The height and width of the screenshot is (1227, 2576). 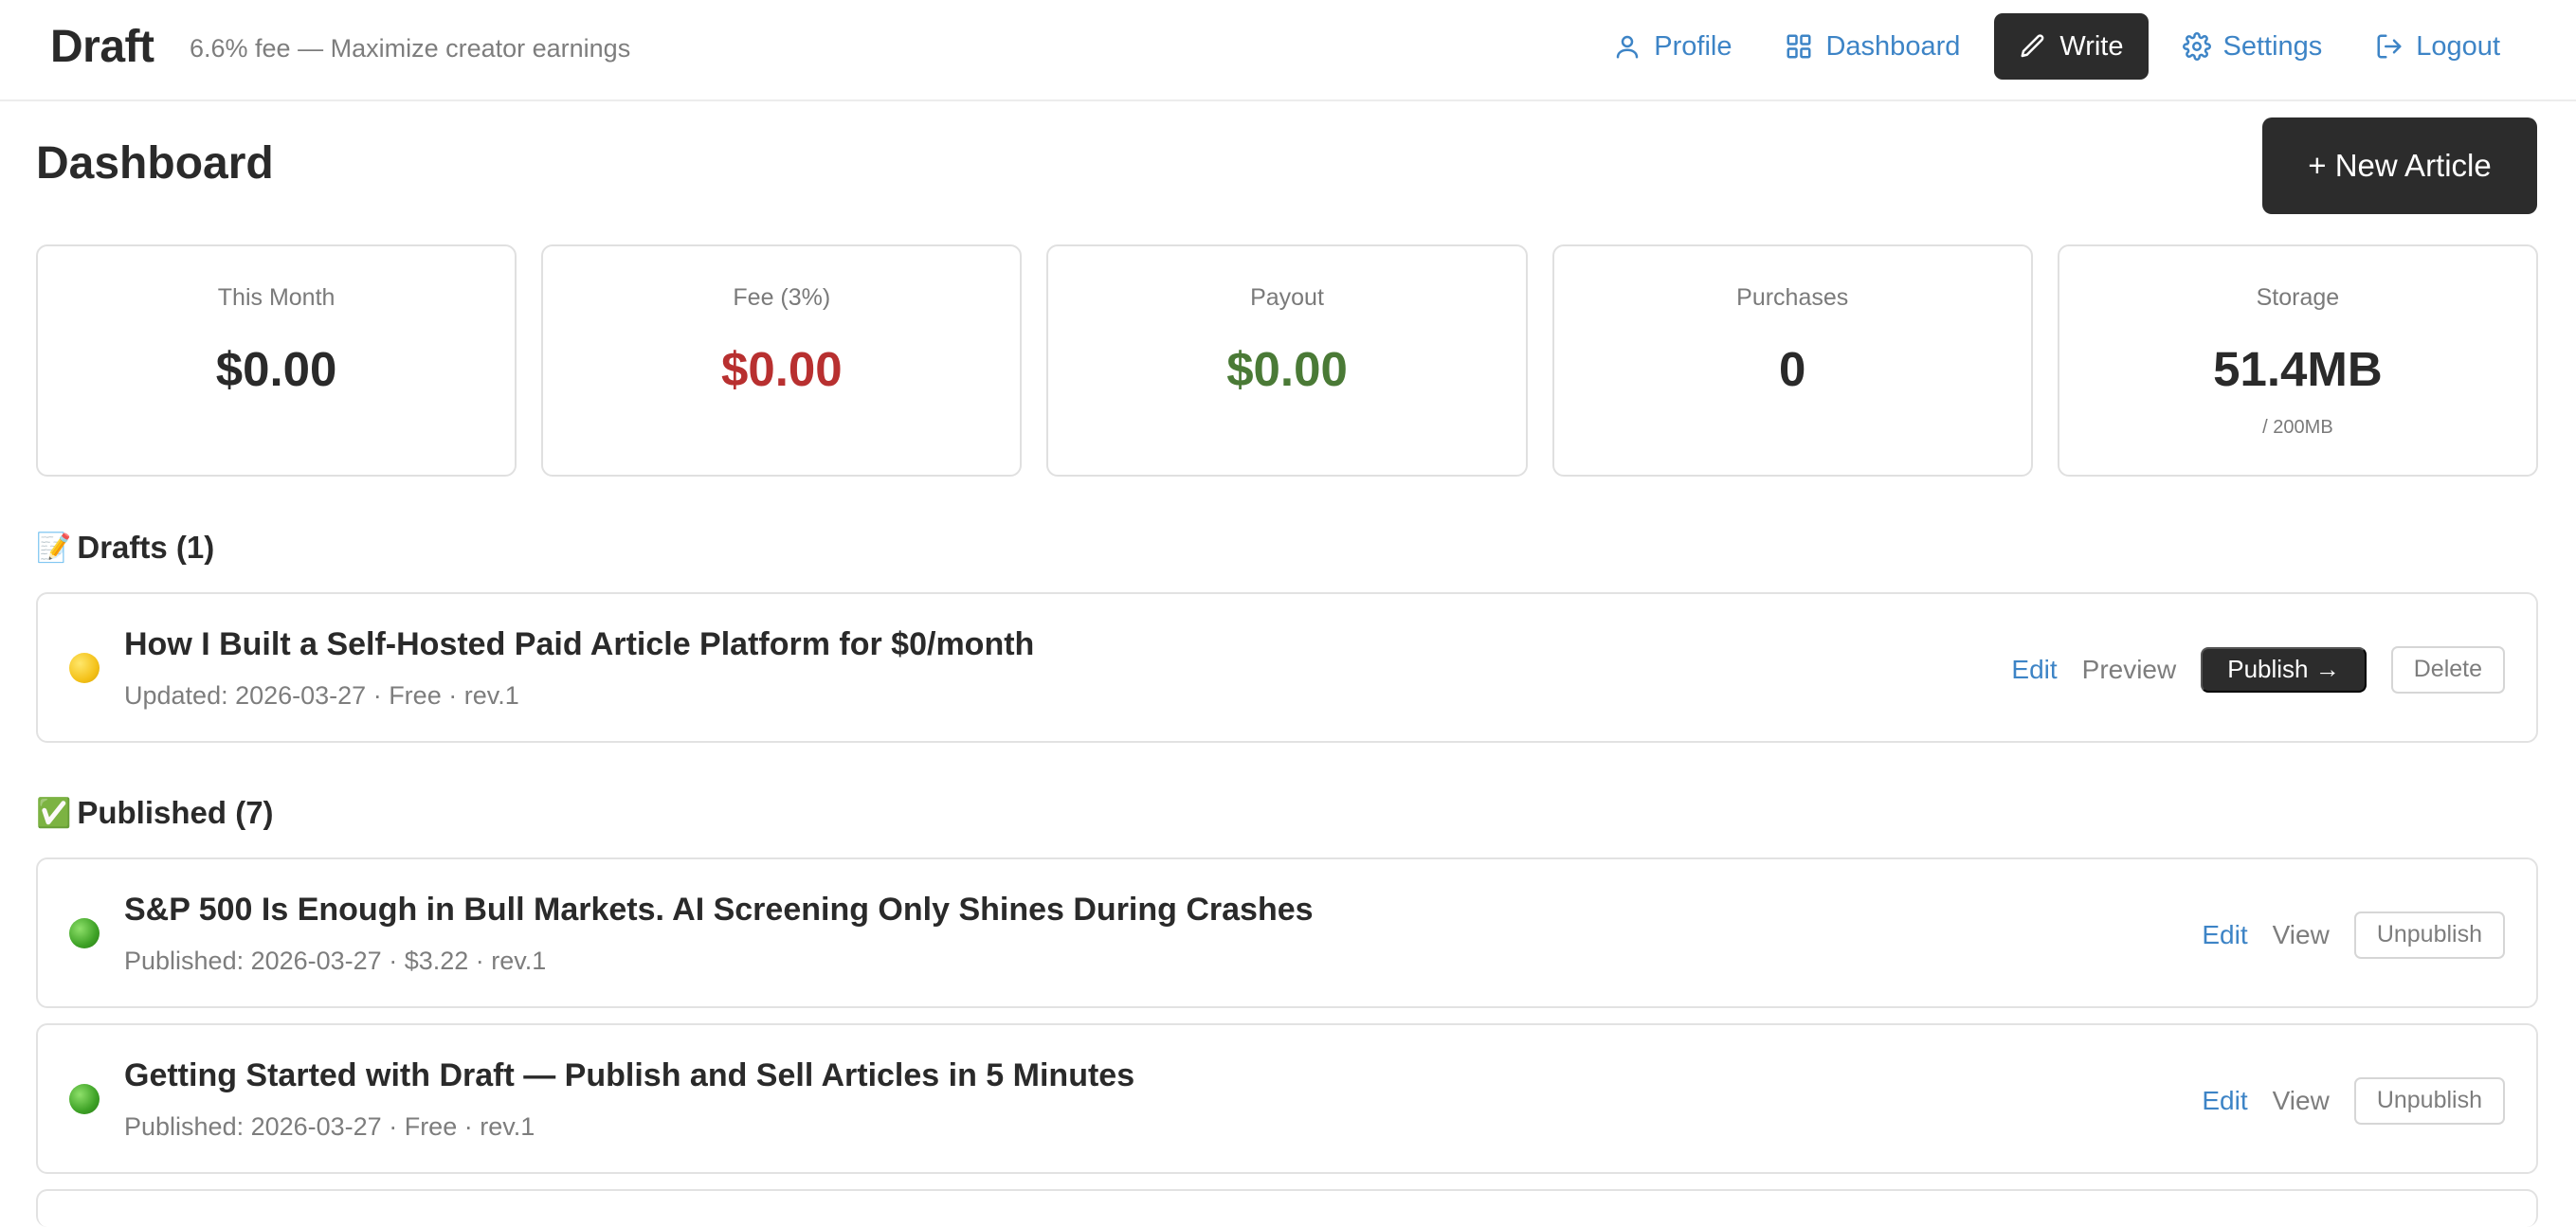 What do you see at coordinates (2196, 46) in the screenshot?
I see `gear-icon` at bounding box center [2196, 46].